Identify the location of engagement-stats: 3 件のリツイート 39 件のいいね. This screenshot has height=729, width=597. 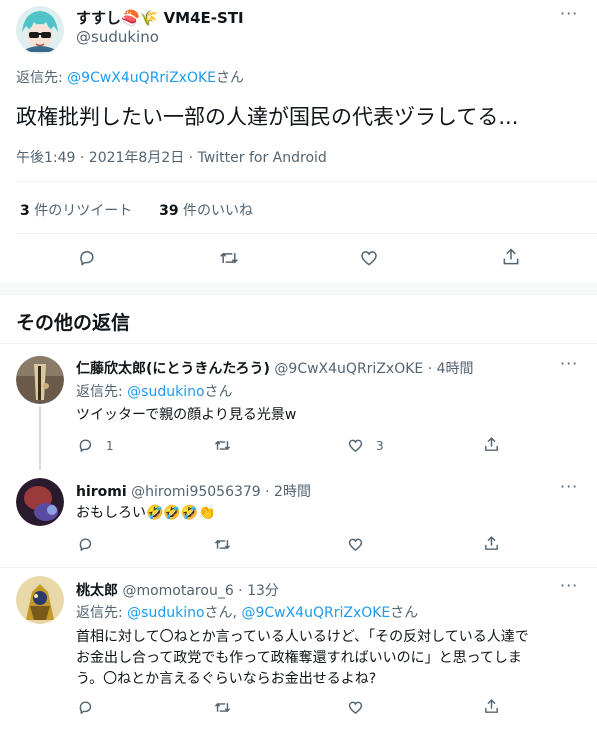
(136, 210).